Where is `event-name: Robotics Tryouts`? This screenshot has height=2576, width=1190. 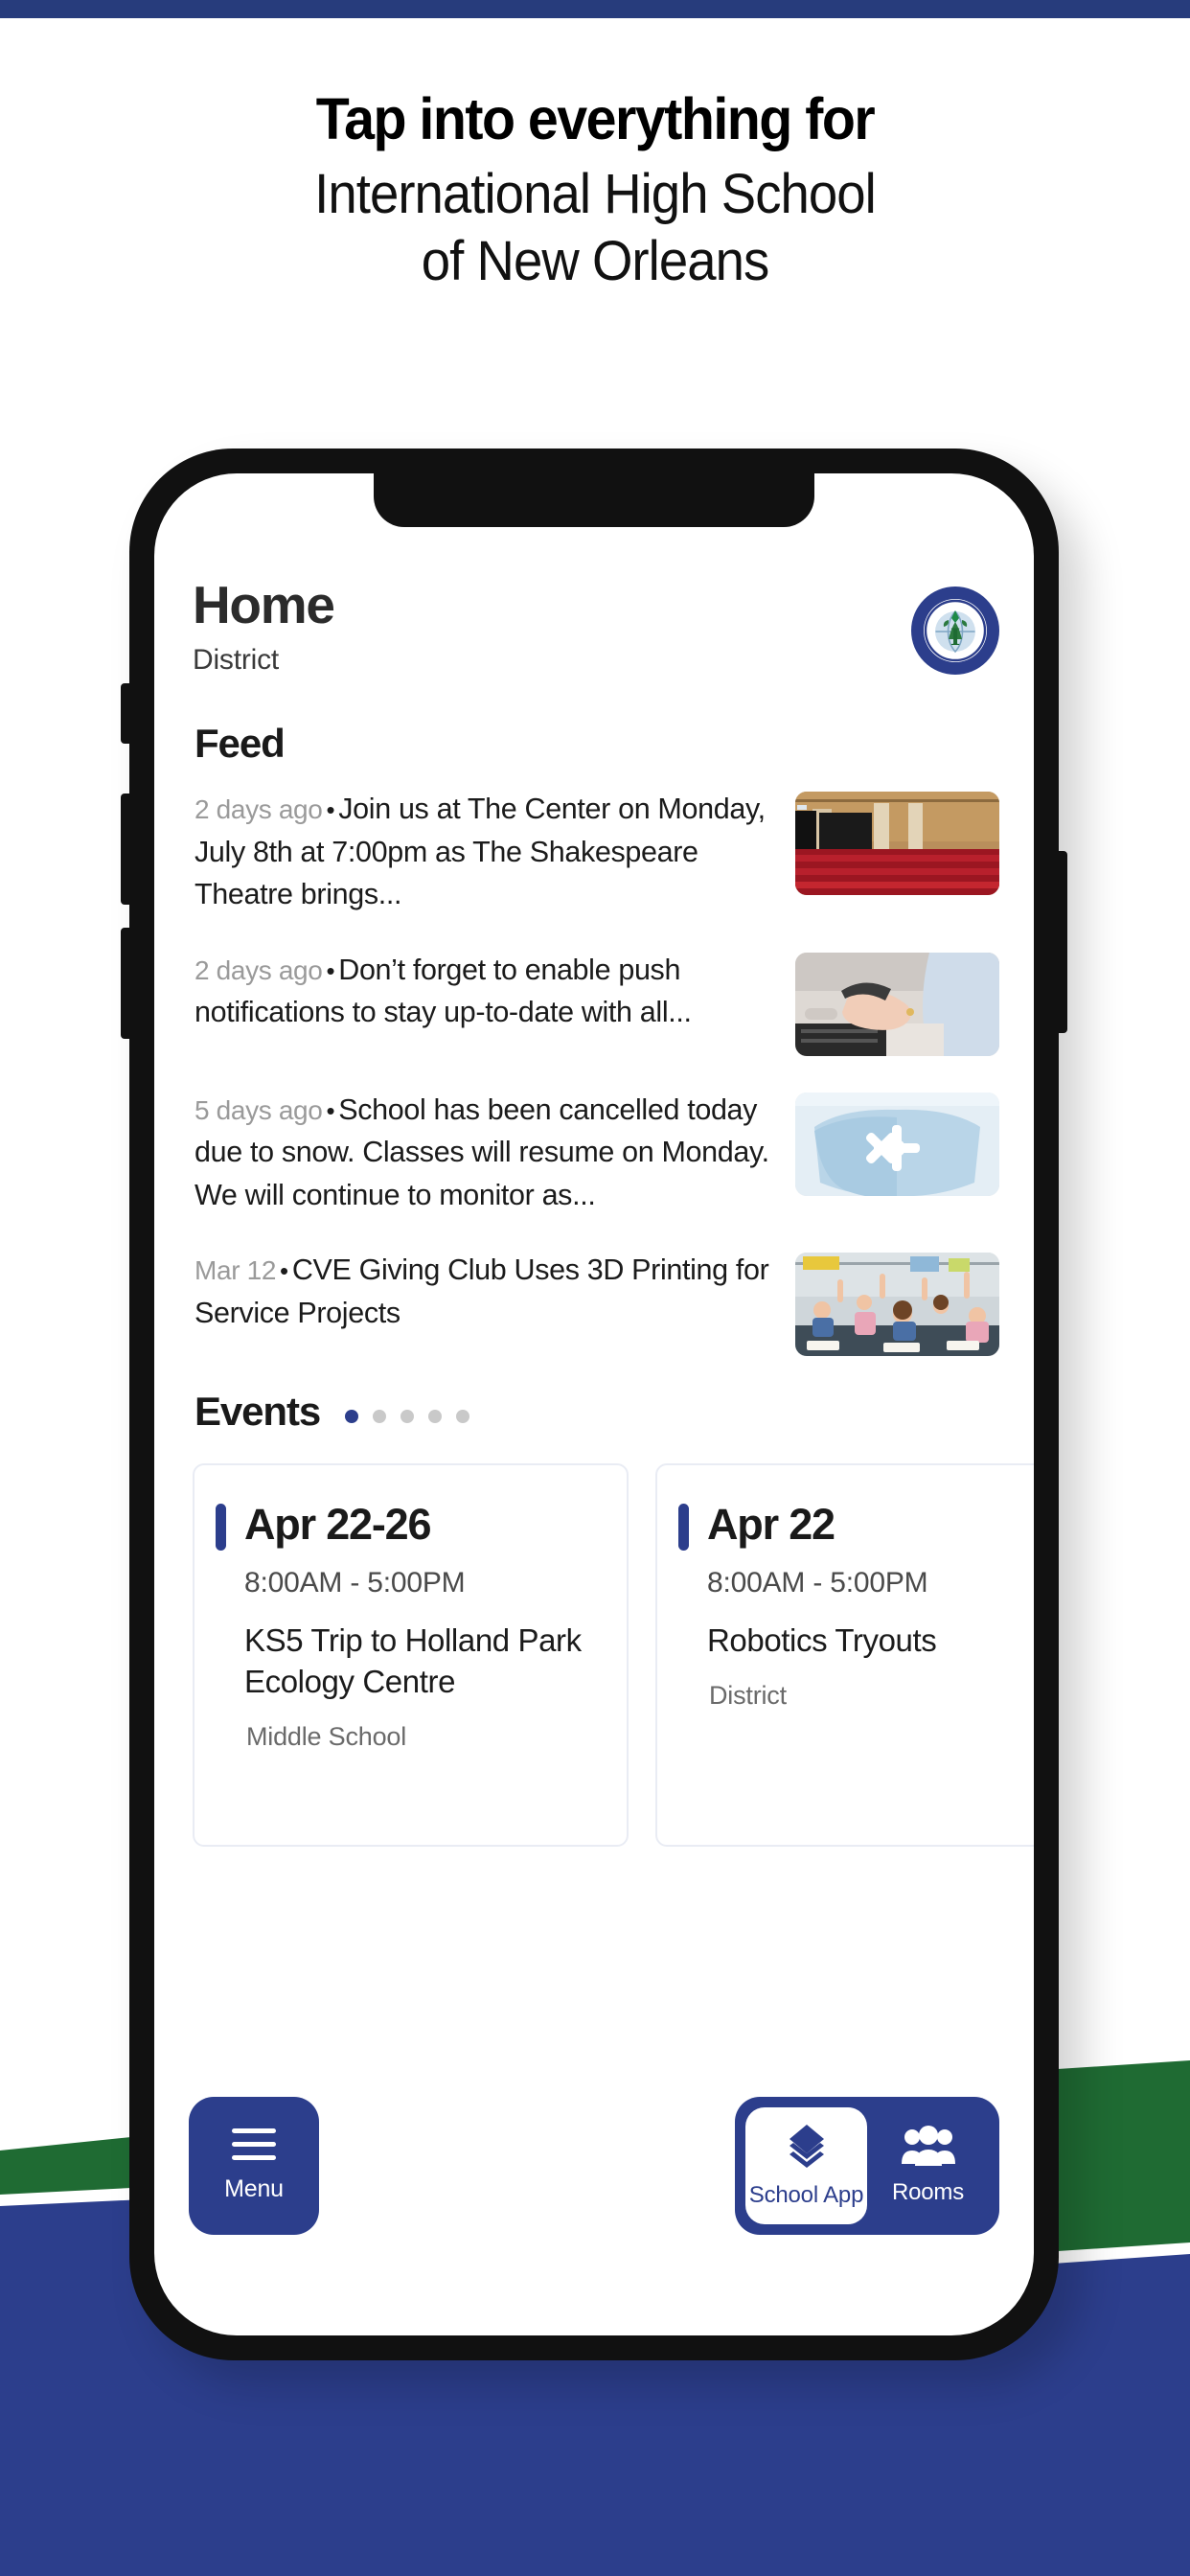 event-name: Robotics Tryouts is located at coordinates (822, 1640).